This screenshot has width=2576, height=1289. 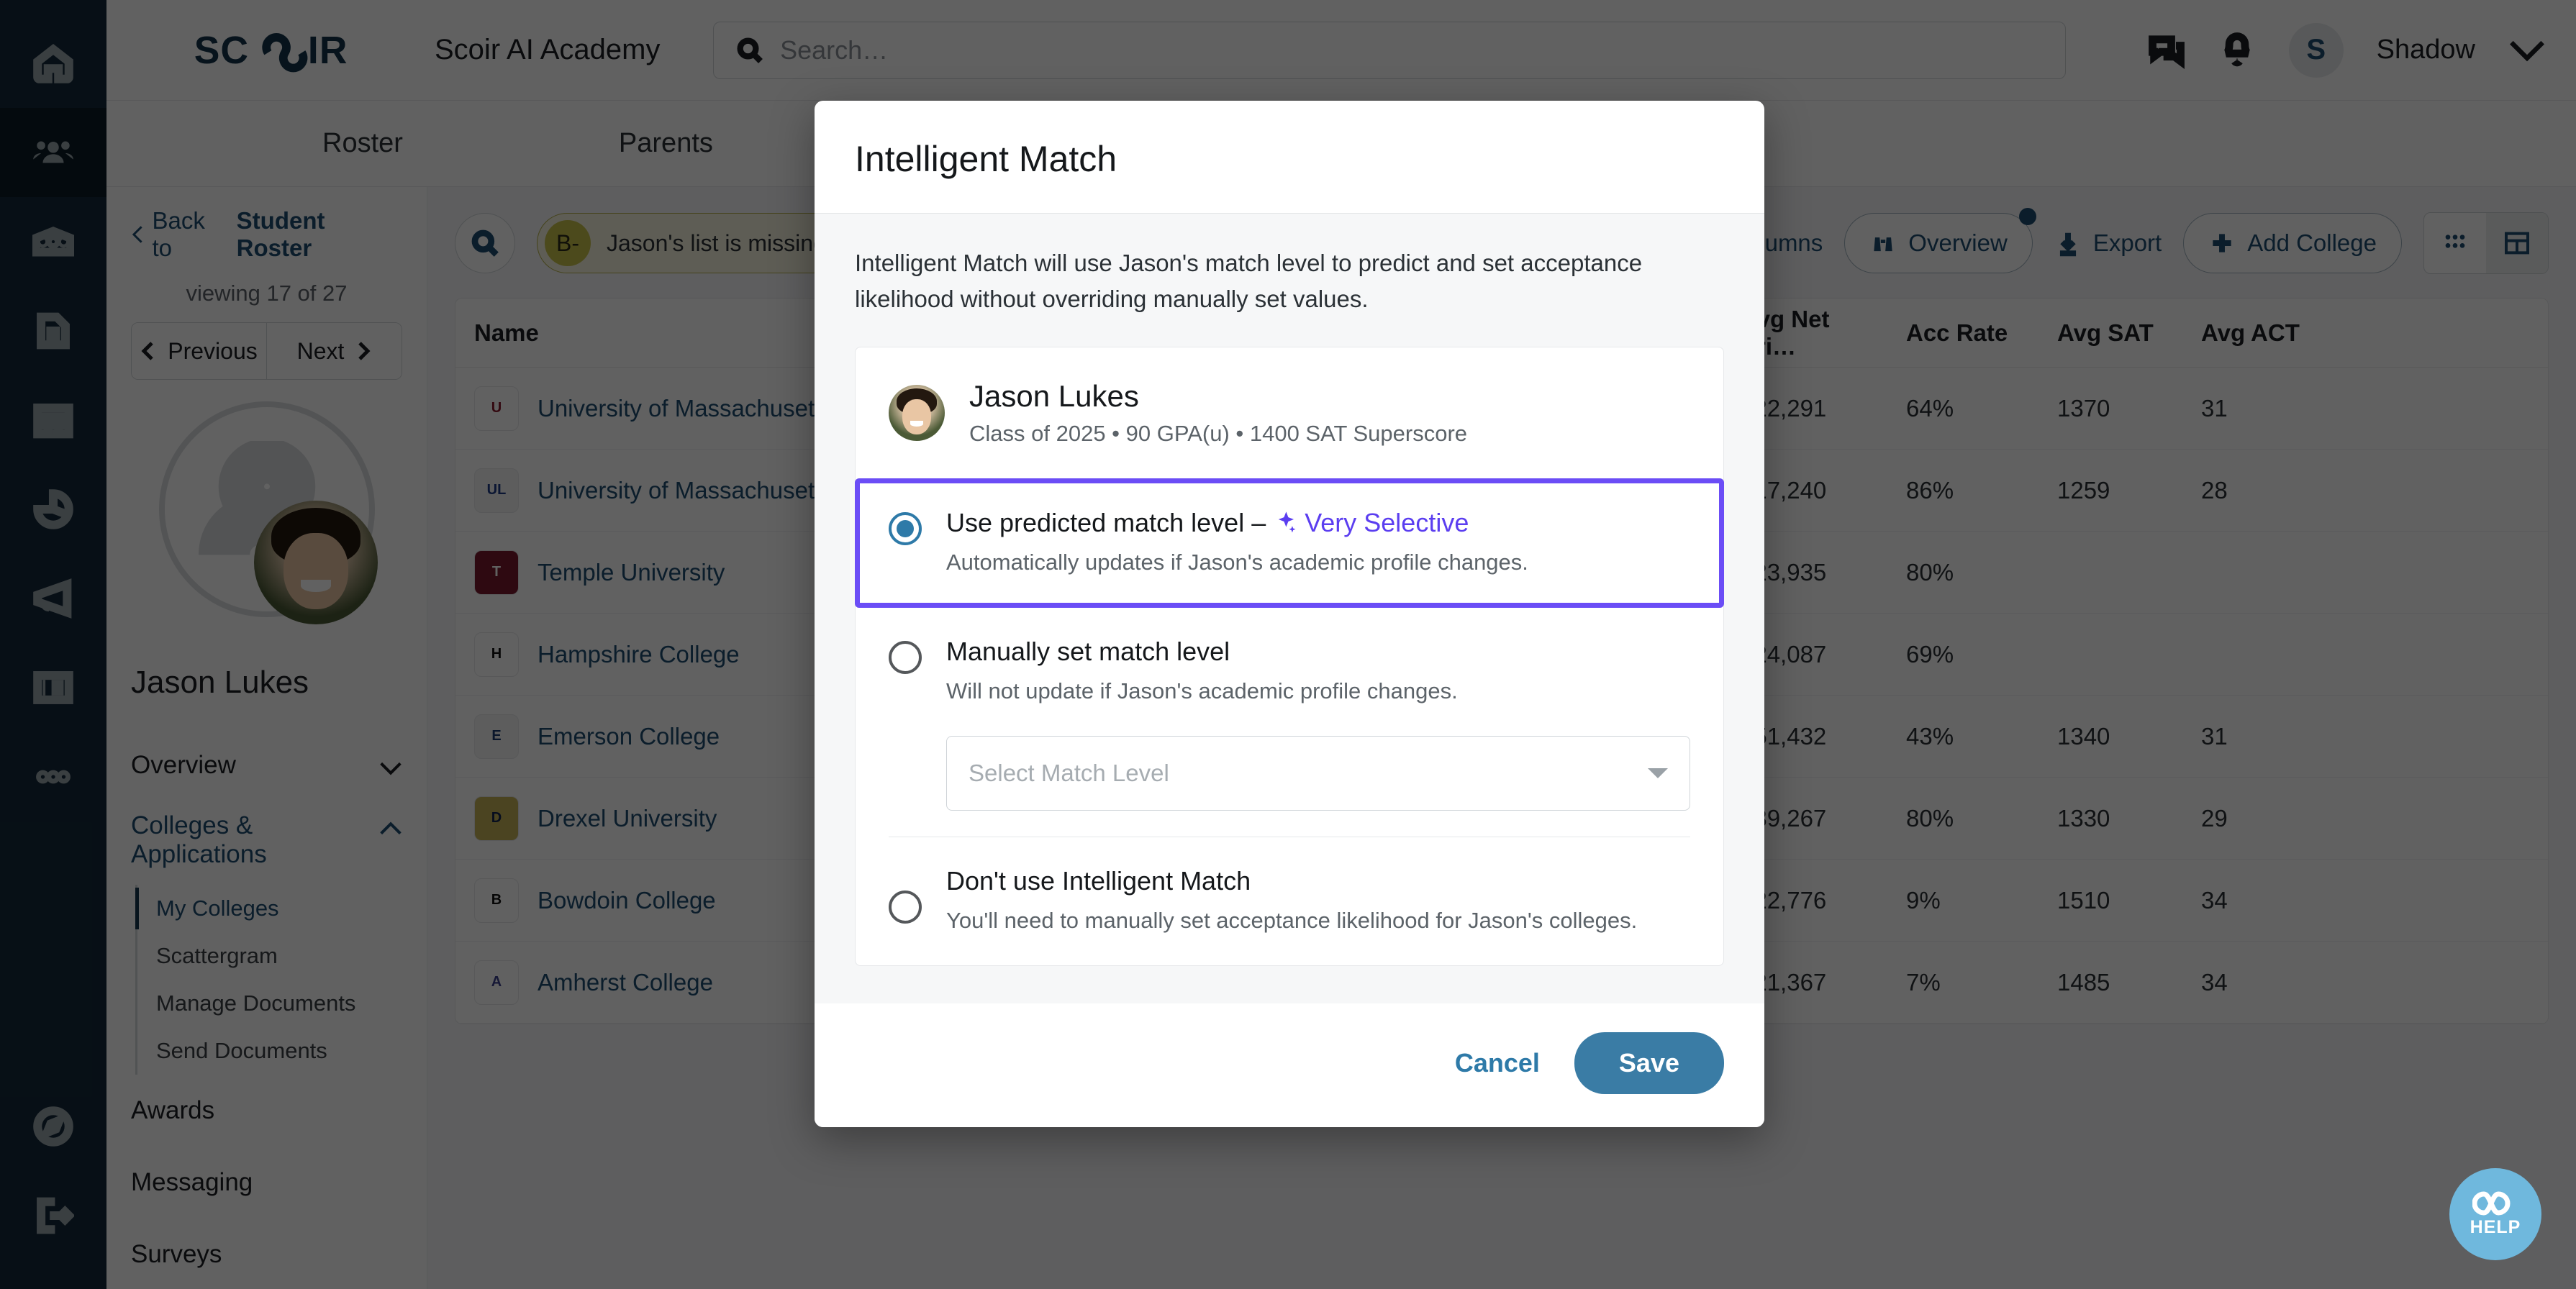 I want to click on sidebar-item-colleges-applications: Colleges & Applications, so click(x=266, y=840).